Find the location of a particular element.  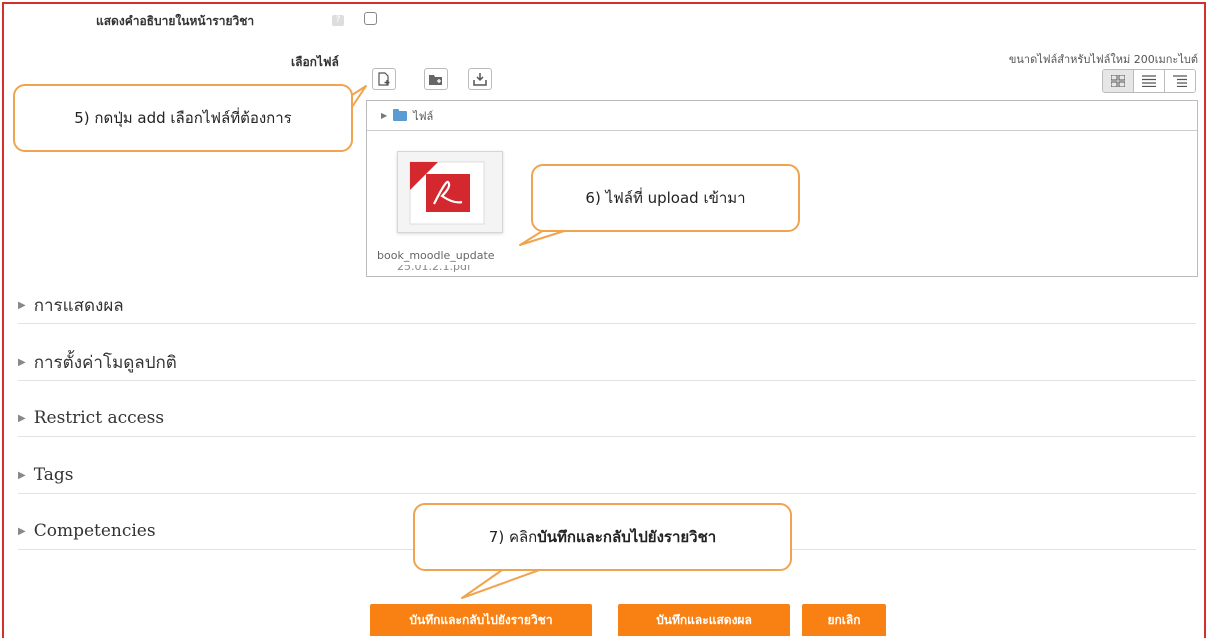

grid-view-button is located at coordinates (1118, 81).